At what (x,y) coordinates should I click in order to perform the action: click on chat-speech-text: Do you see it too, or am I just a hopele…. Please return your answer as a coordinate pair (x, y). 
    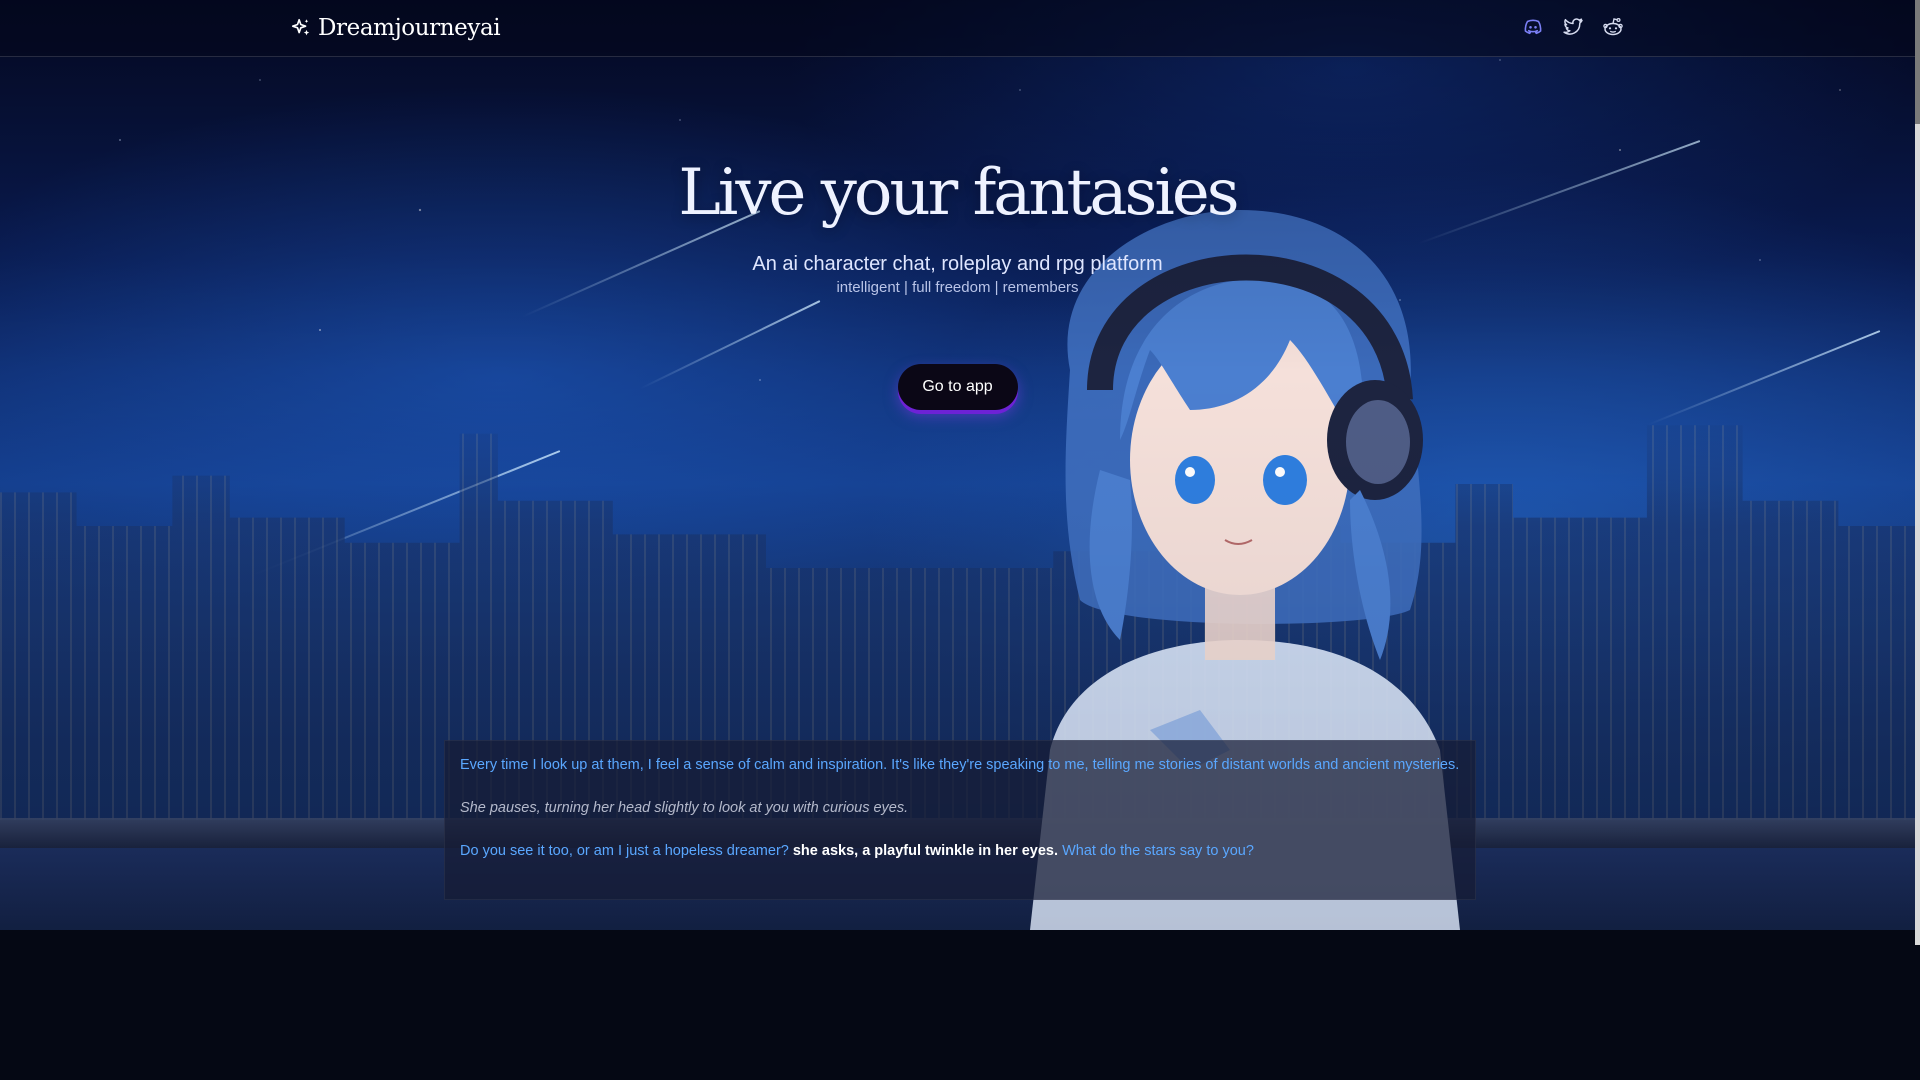
    Looking at the image, I should click on (624, 851).